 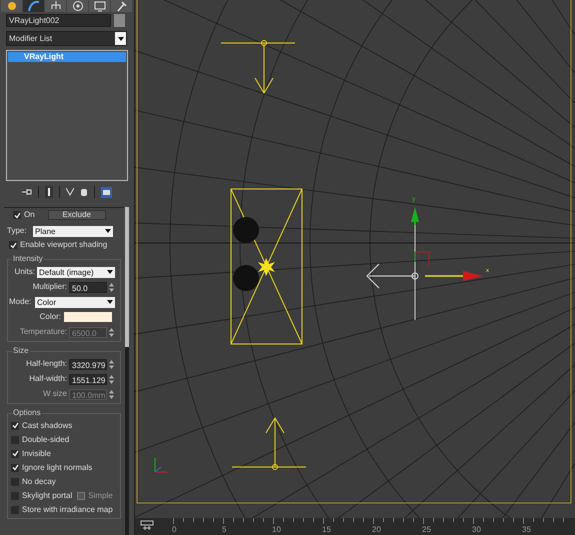 I want to click on scrollbar, so click(x=127, y=371).